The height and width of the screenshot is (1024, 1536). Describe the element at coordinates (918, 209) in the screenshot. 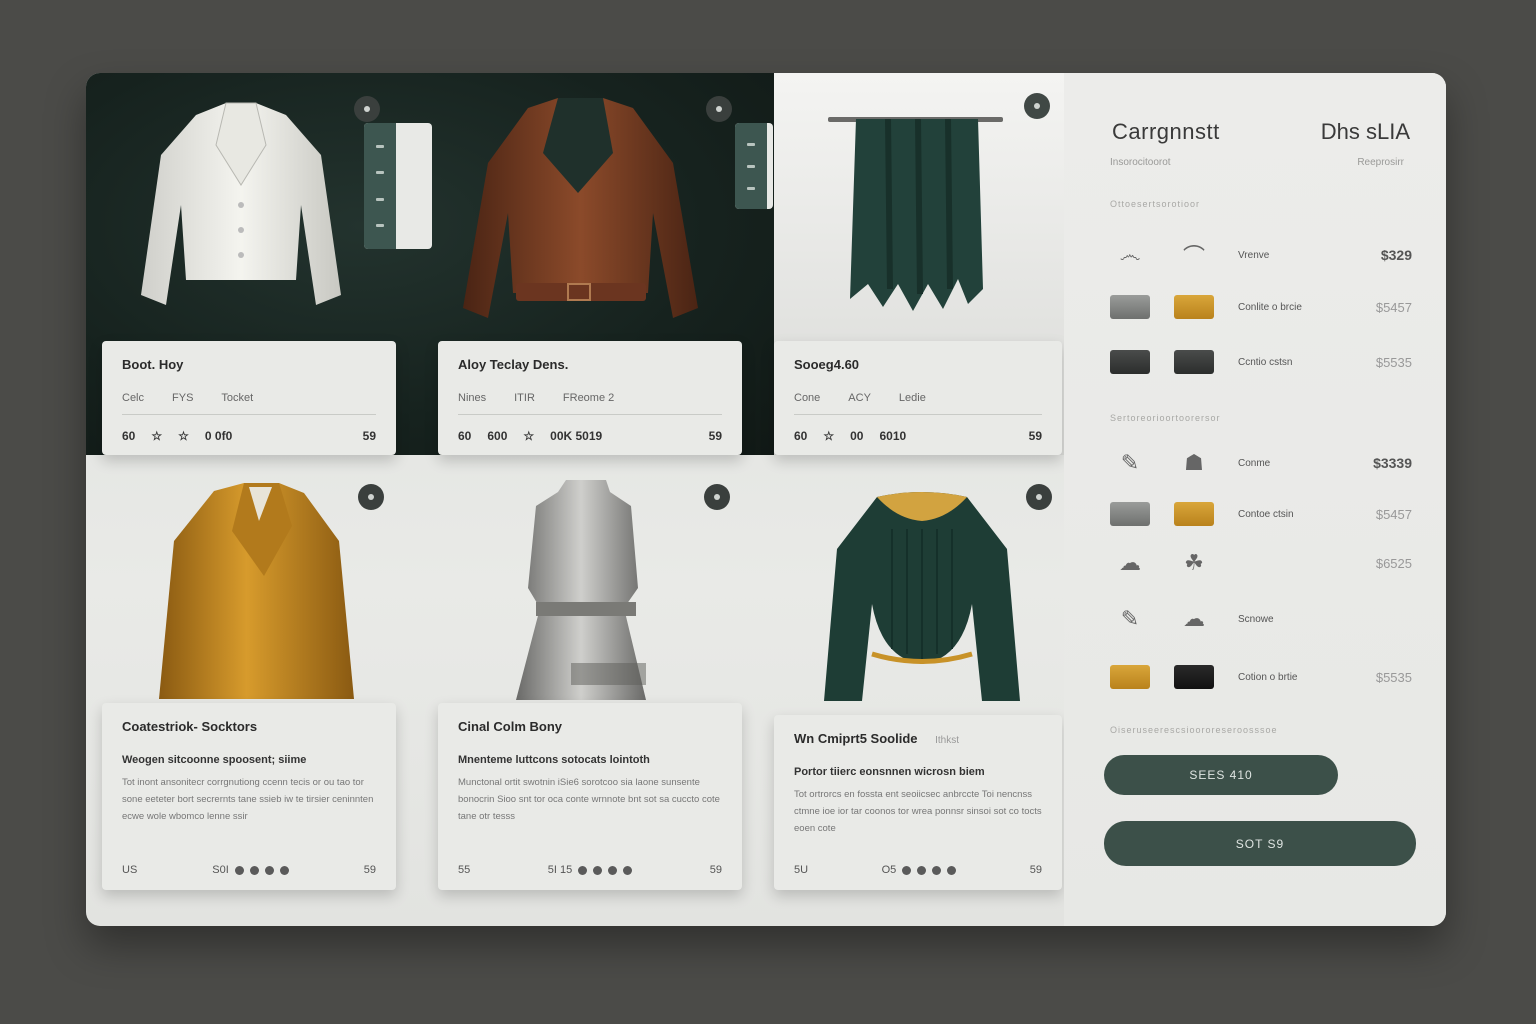

I see `product-image-green-drape` at that location.